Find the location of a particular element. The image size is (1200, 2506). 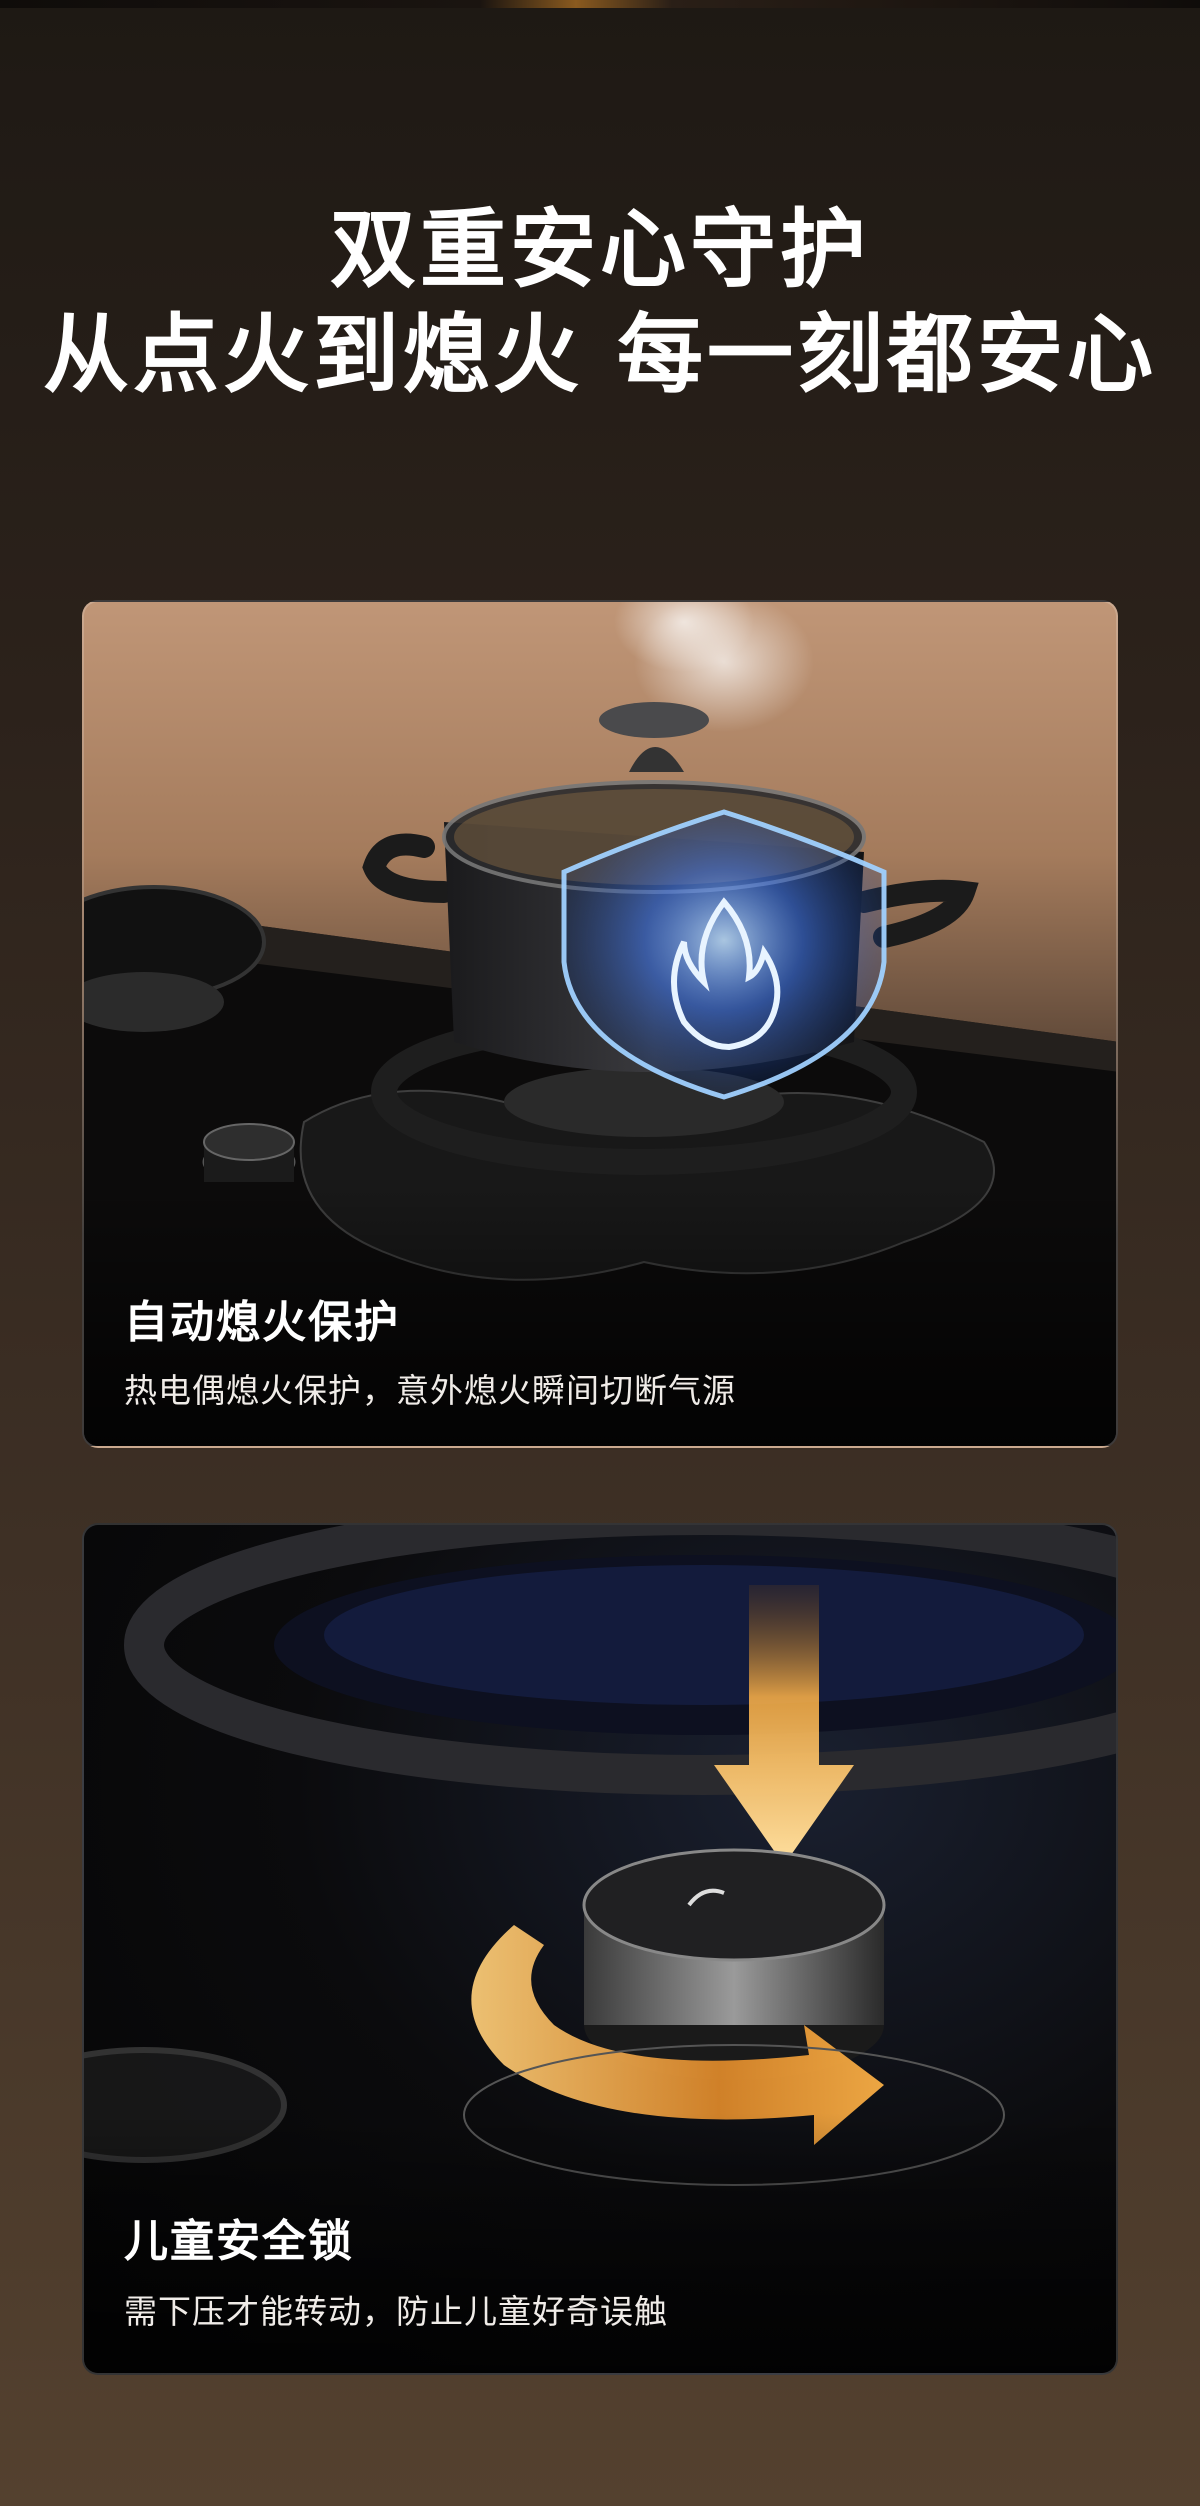

feature-title: 自动熄火保护 is located at coordinates (262, 1322).